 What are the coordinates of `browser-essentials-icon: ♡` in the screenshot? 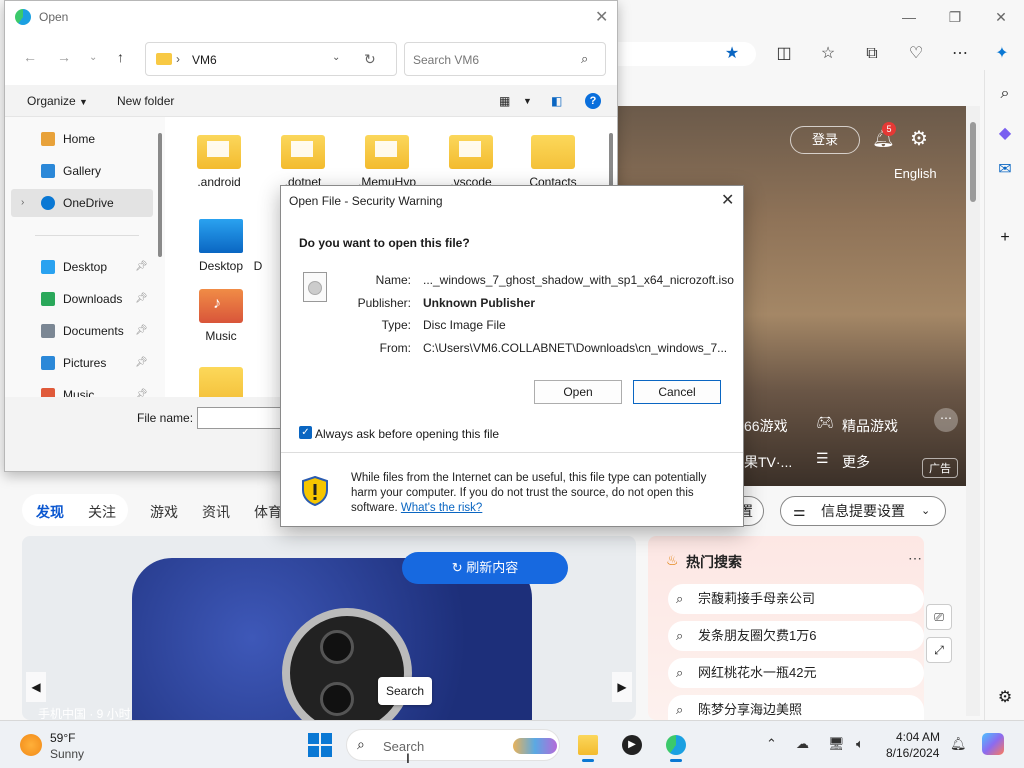 It's located at (916, 54).